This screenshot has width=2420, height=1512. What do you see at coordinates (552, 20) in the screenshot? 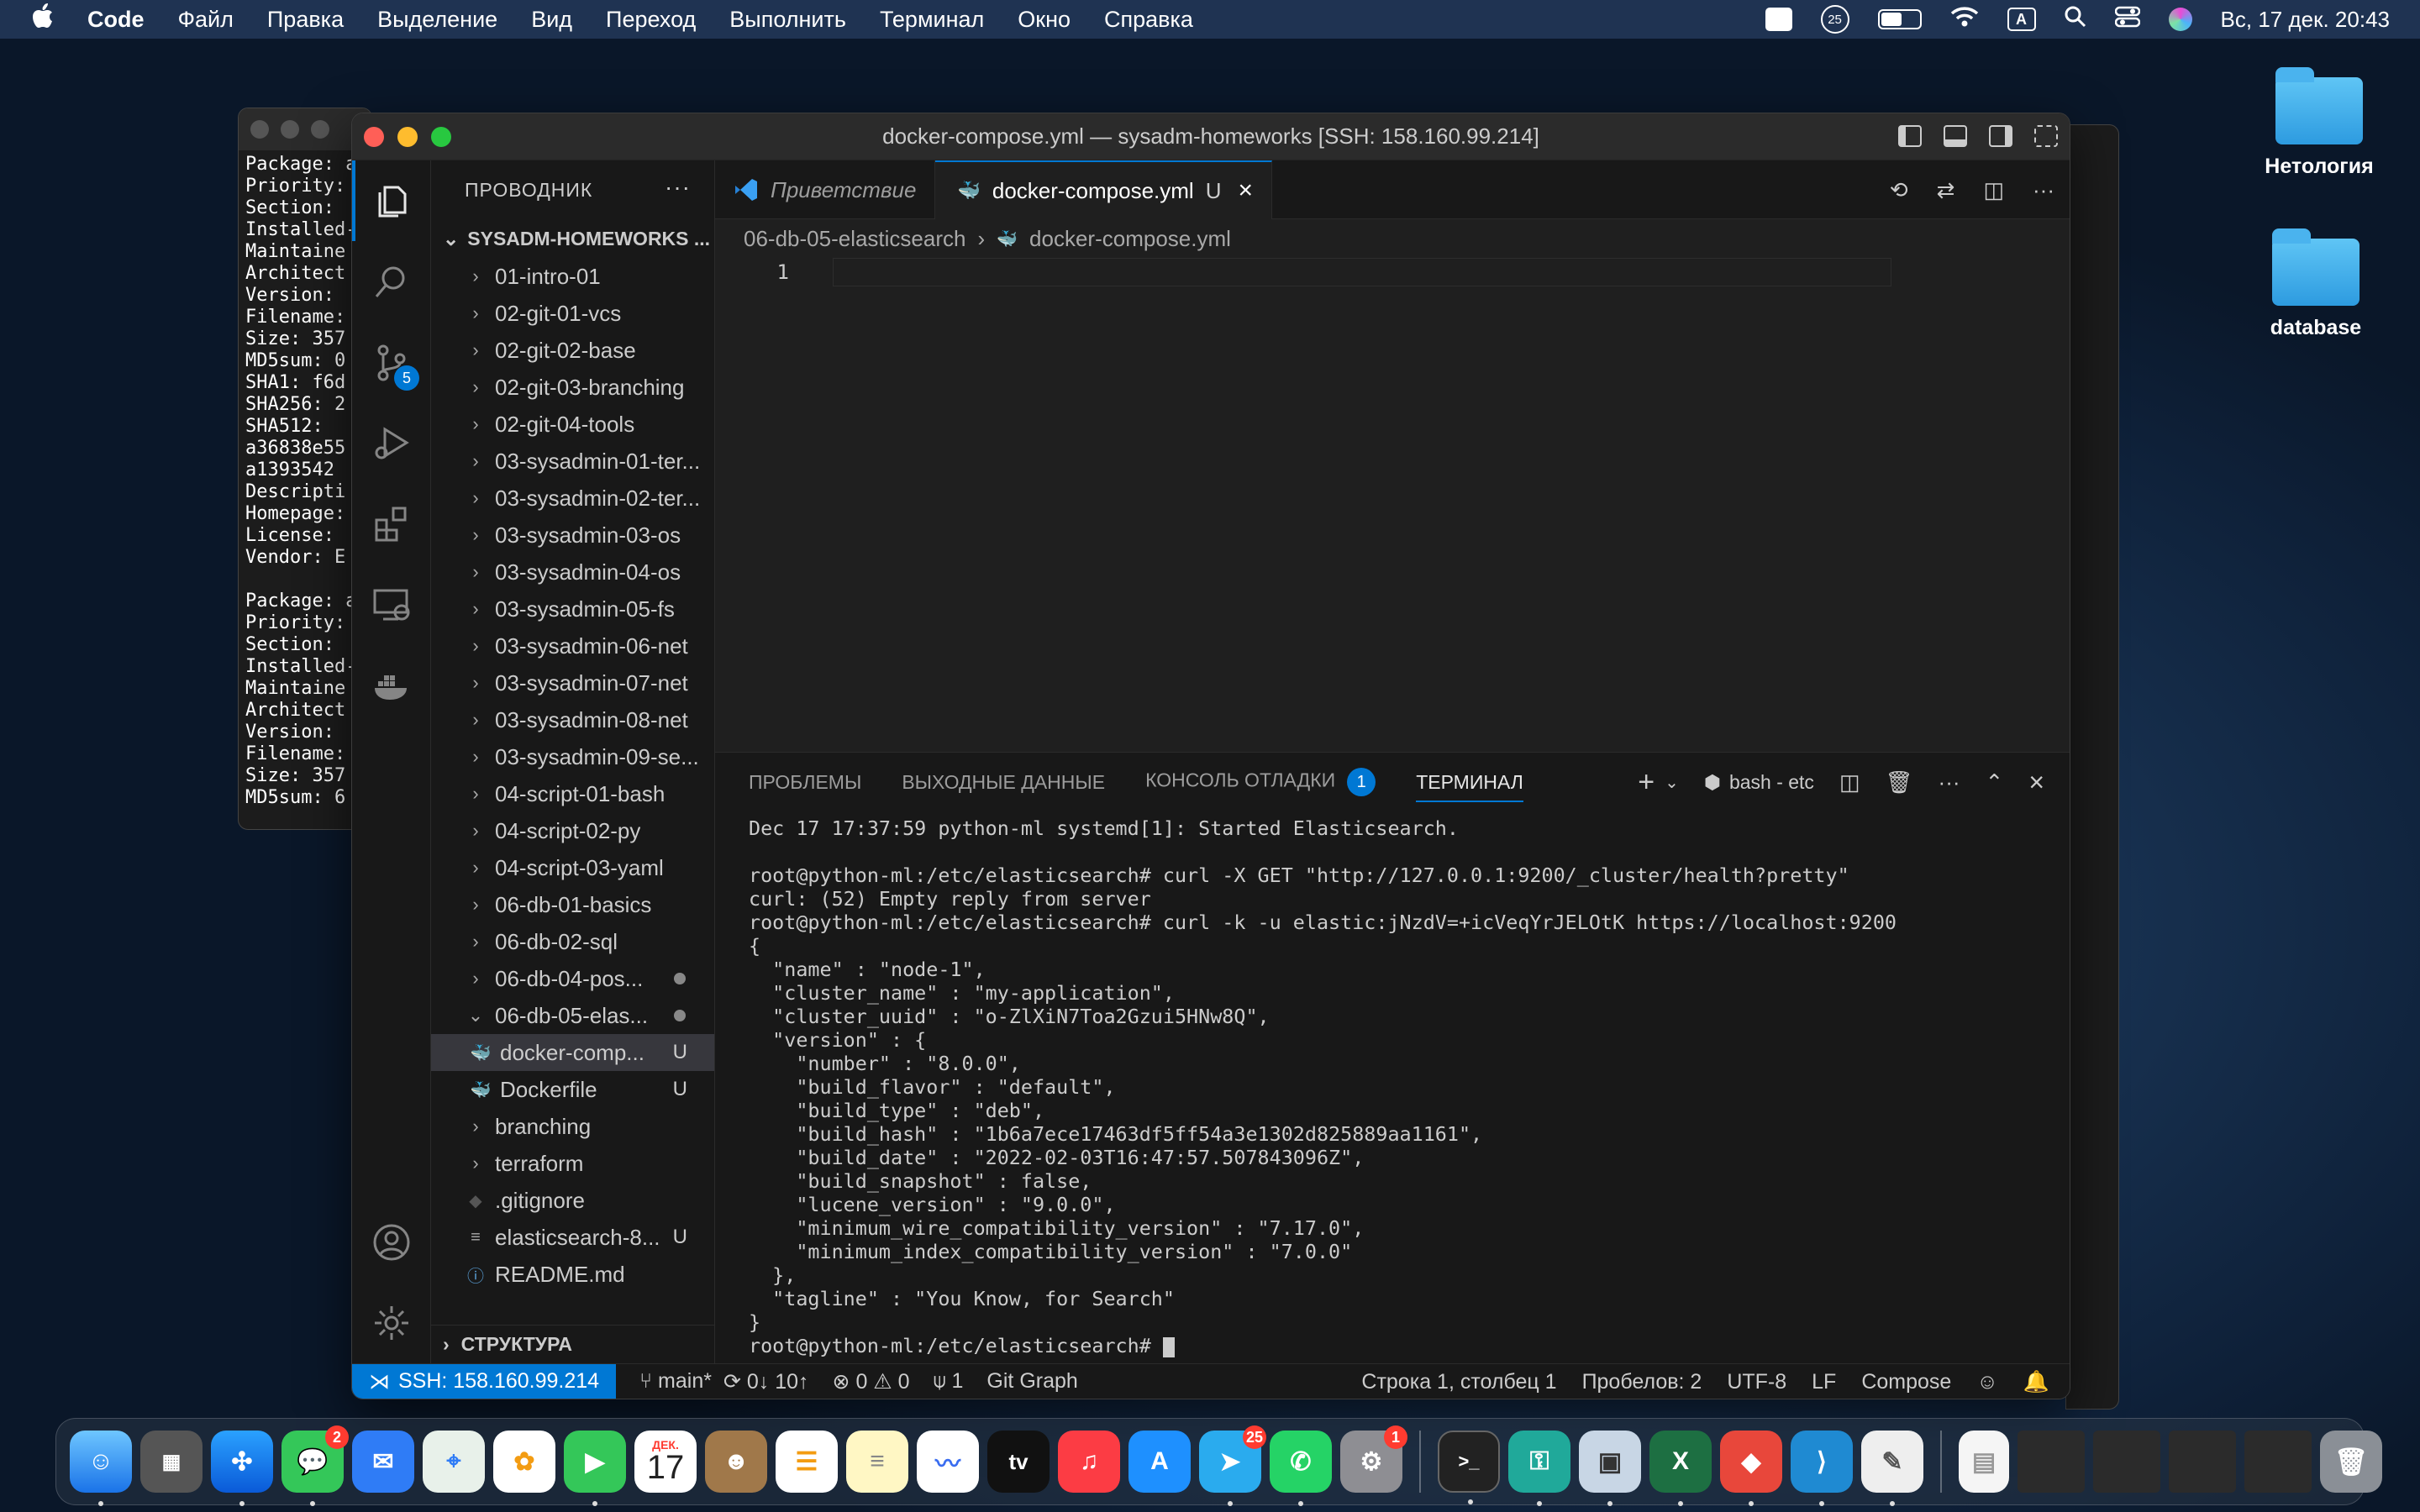
I see `menu-view: Вид` at bounding box center [552, 20].